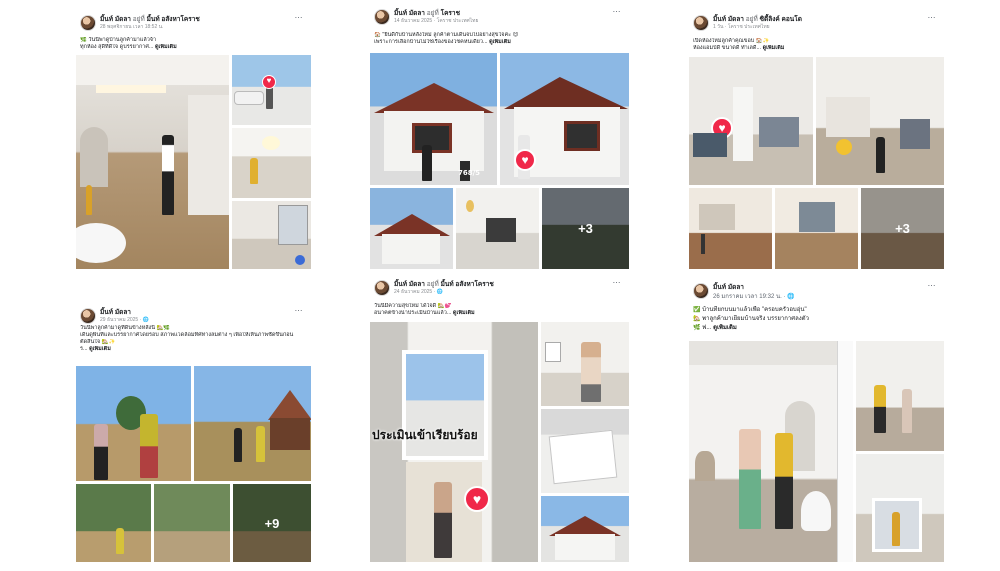 The width and height of the screenshot is (1000, 571). Describe the element at coordinates (739, 48) in the screenshot. I see `post-text-line: ห้องแอมบ์ดี ขนาดดี ทำเลดี... ดูเพิ่มเติม` at that location.